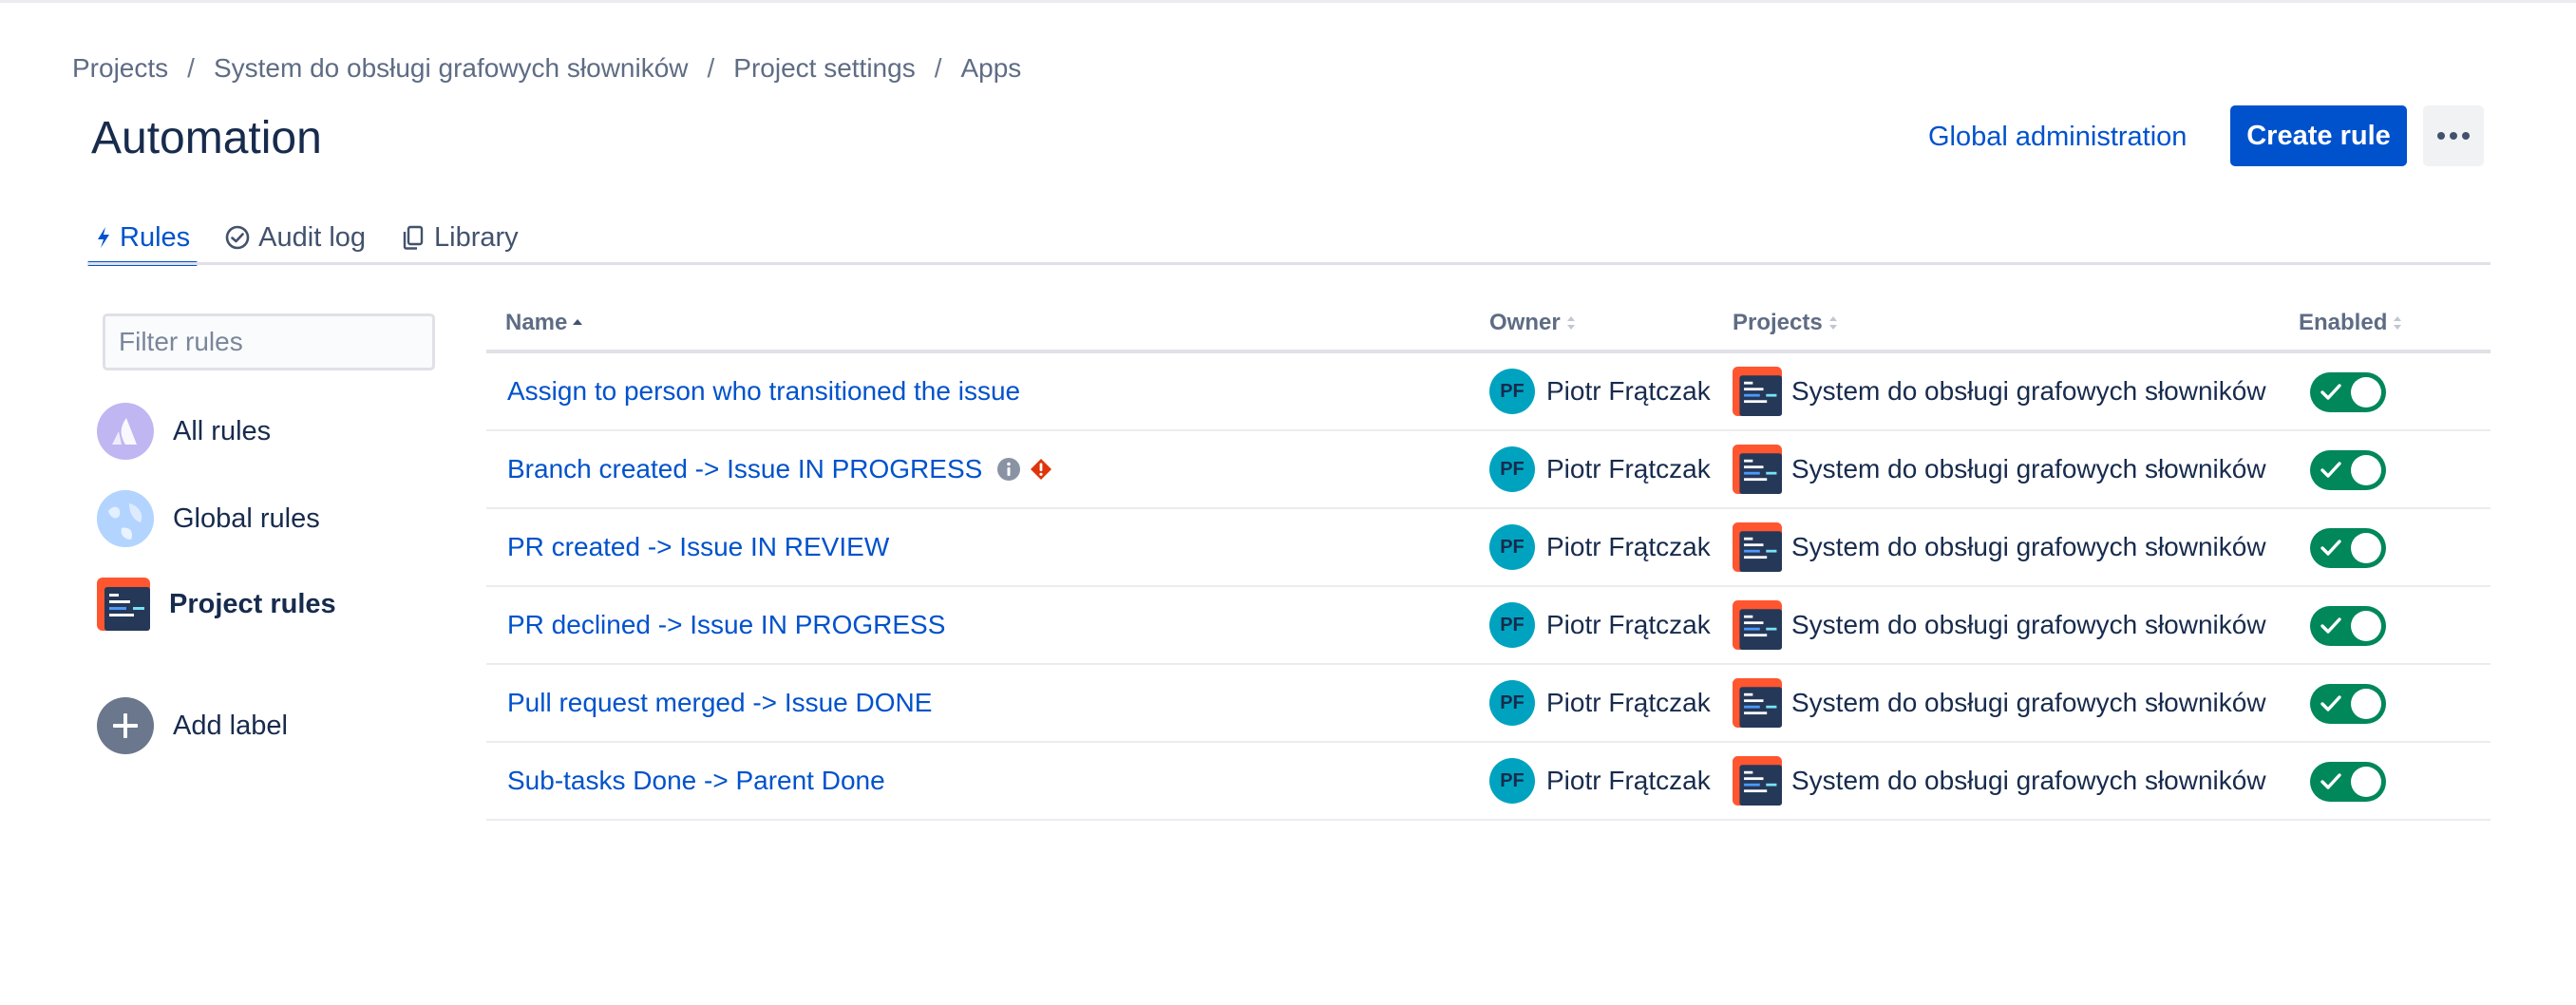 The image size is (2576, 1005). I want to click on tab-divider, so click(1289, 263).